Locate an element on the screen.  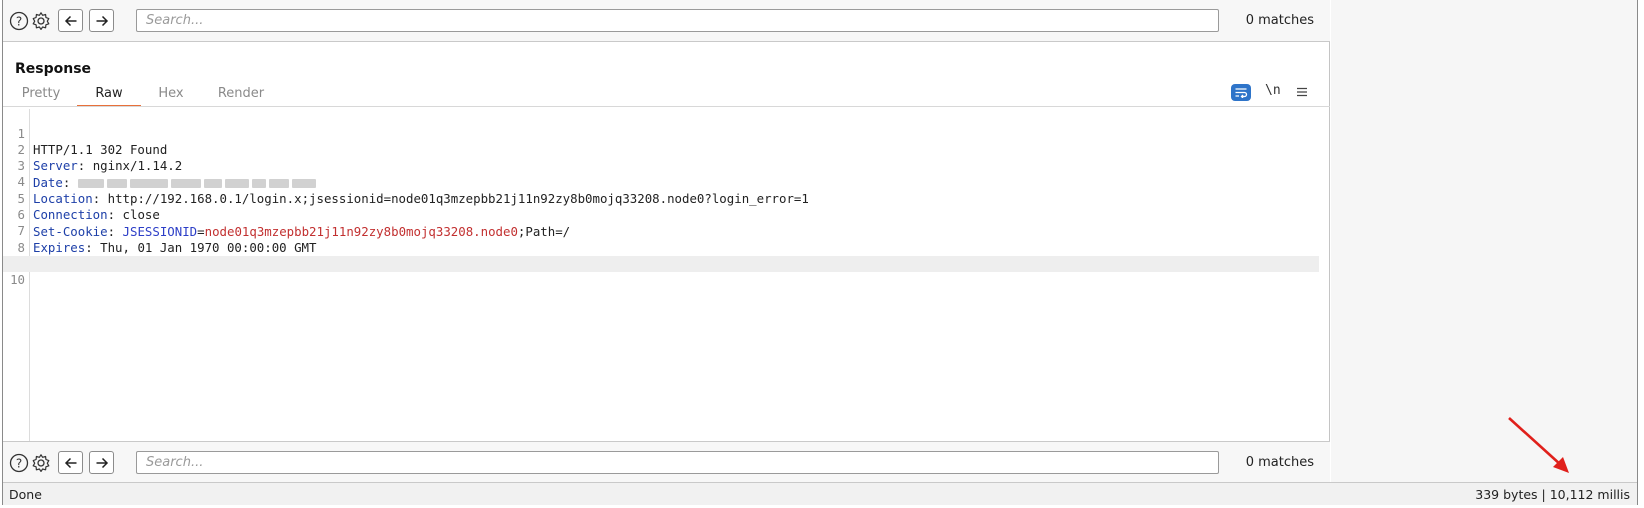
menu-button is located at coordinates (1302, 93).